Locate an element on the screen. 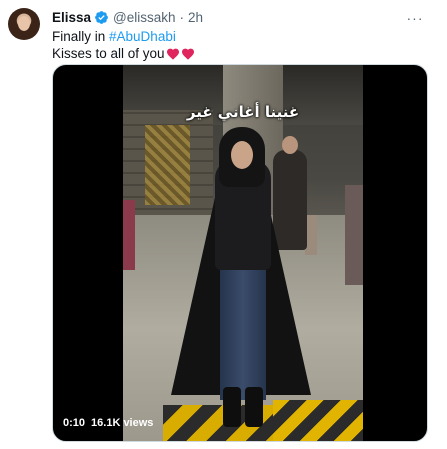 The width and height of the screenshot is (447, 449). tweet-text-line-2: Kisses to all of you is located at coordinates (123, 53).